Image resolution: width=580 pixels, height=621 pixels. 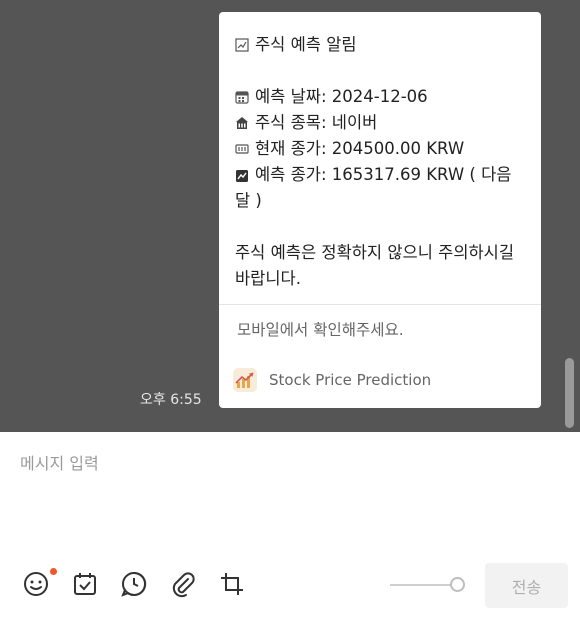 What do you see at coordinates (242, 149) in the screenshot?
I see `price-tag-icon` at bounding box center [242, 149].